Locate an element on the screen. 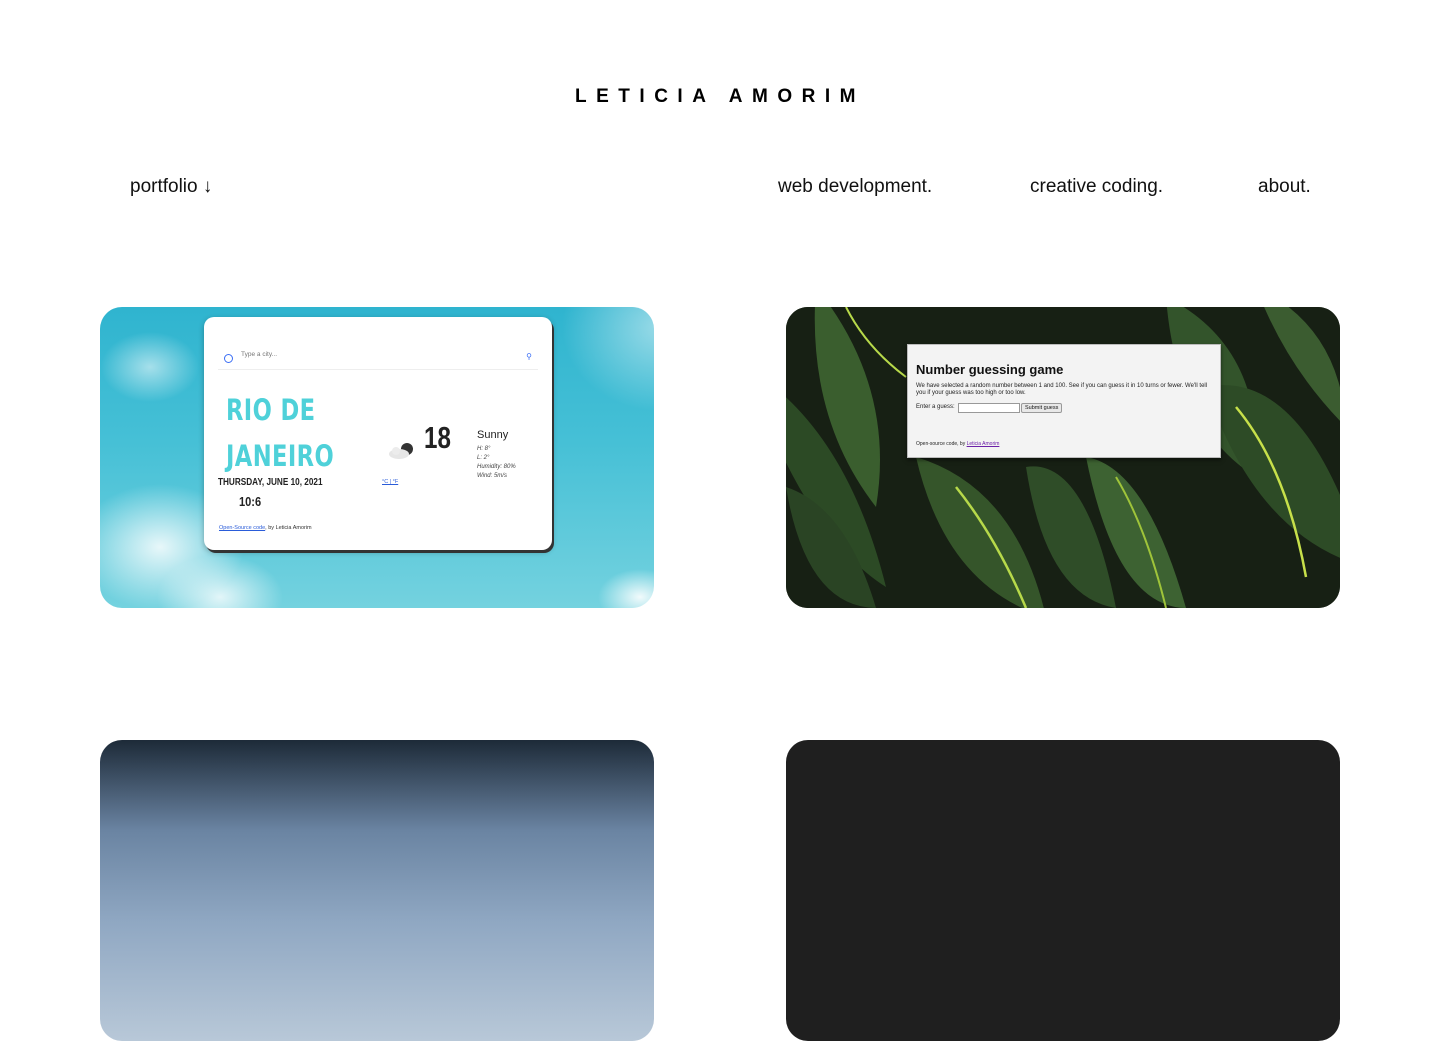 Image resolution: width=1440 pixels, height=1041 pixels. weather-condition: Sunny is located at coordinates (493, 435).